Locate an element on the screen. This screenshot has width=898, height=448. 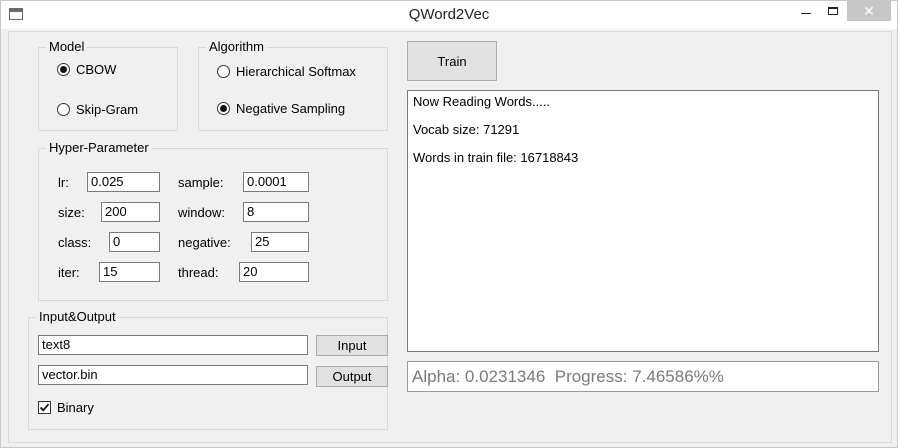
log-line: Words in train file: 16718843 is located at coordinates (496, 157).